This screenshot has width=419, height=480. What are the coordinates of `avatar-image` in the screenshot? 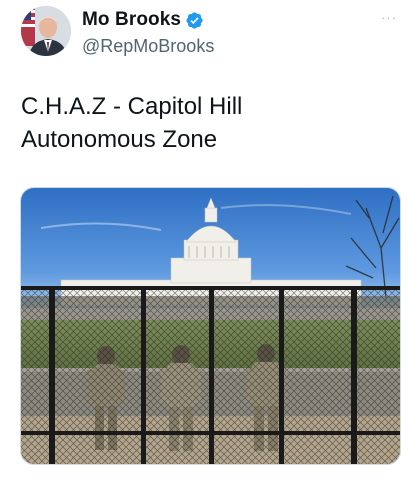 It's located at (46, 31).